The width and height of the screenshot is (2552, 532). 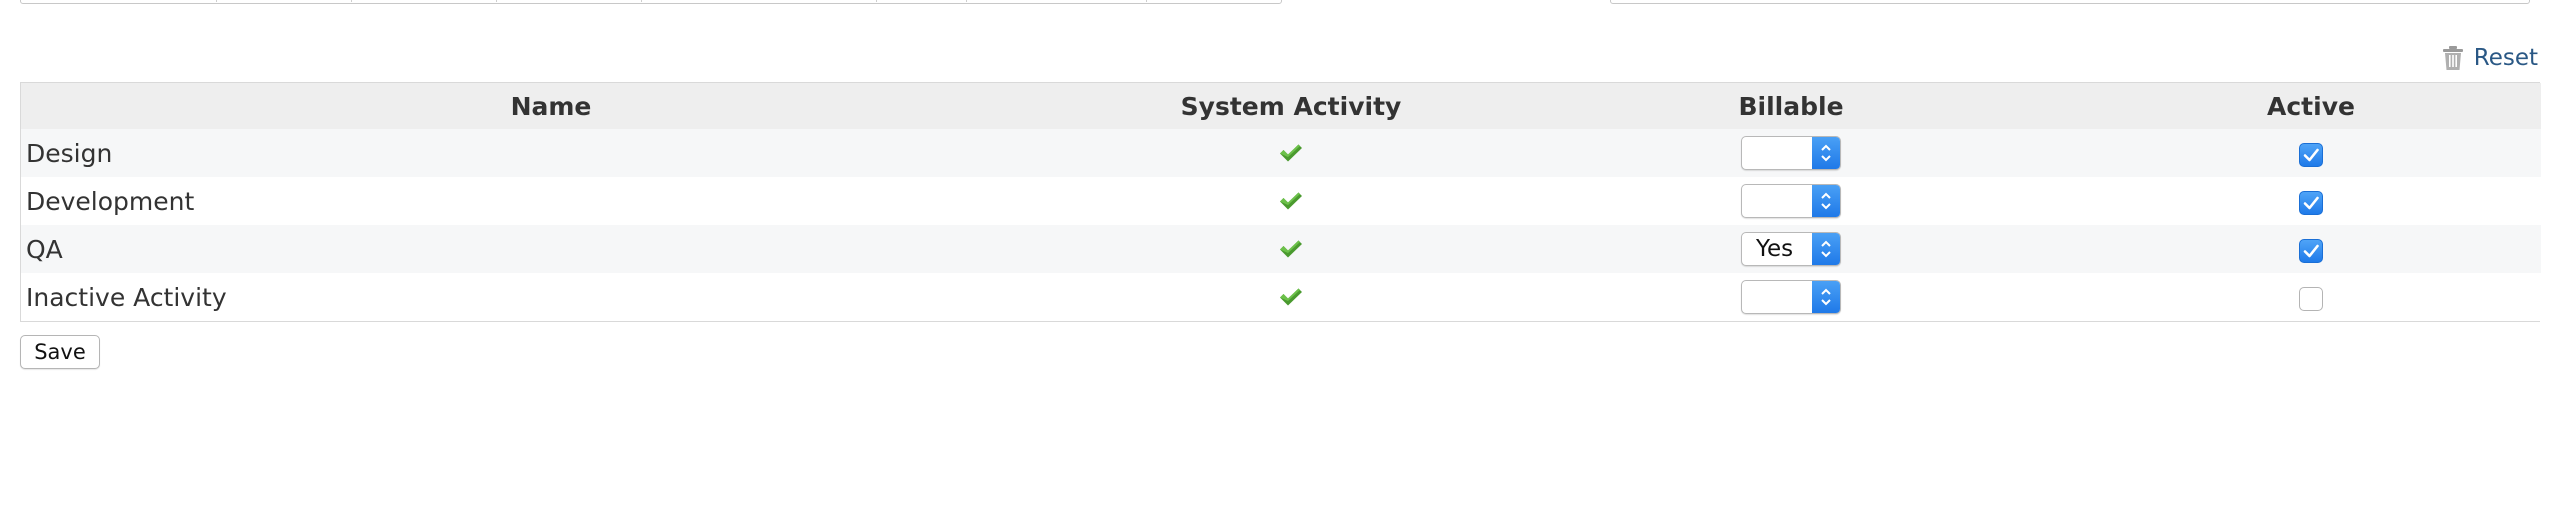 I want to click on table-row: Design, so click(x=1281, y=153).